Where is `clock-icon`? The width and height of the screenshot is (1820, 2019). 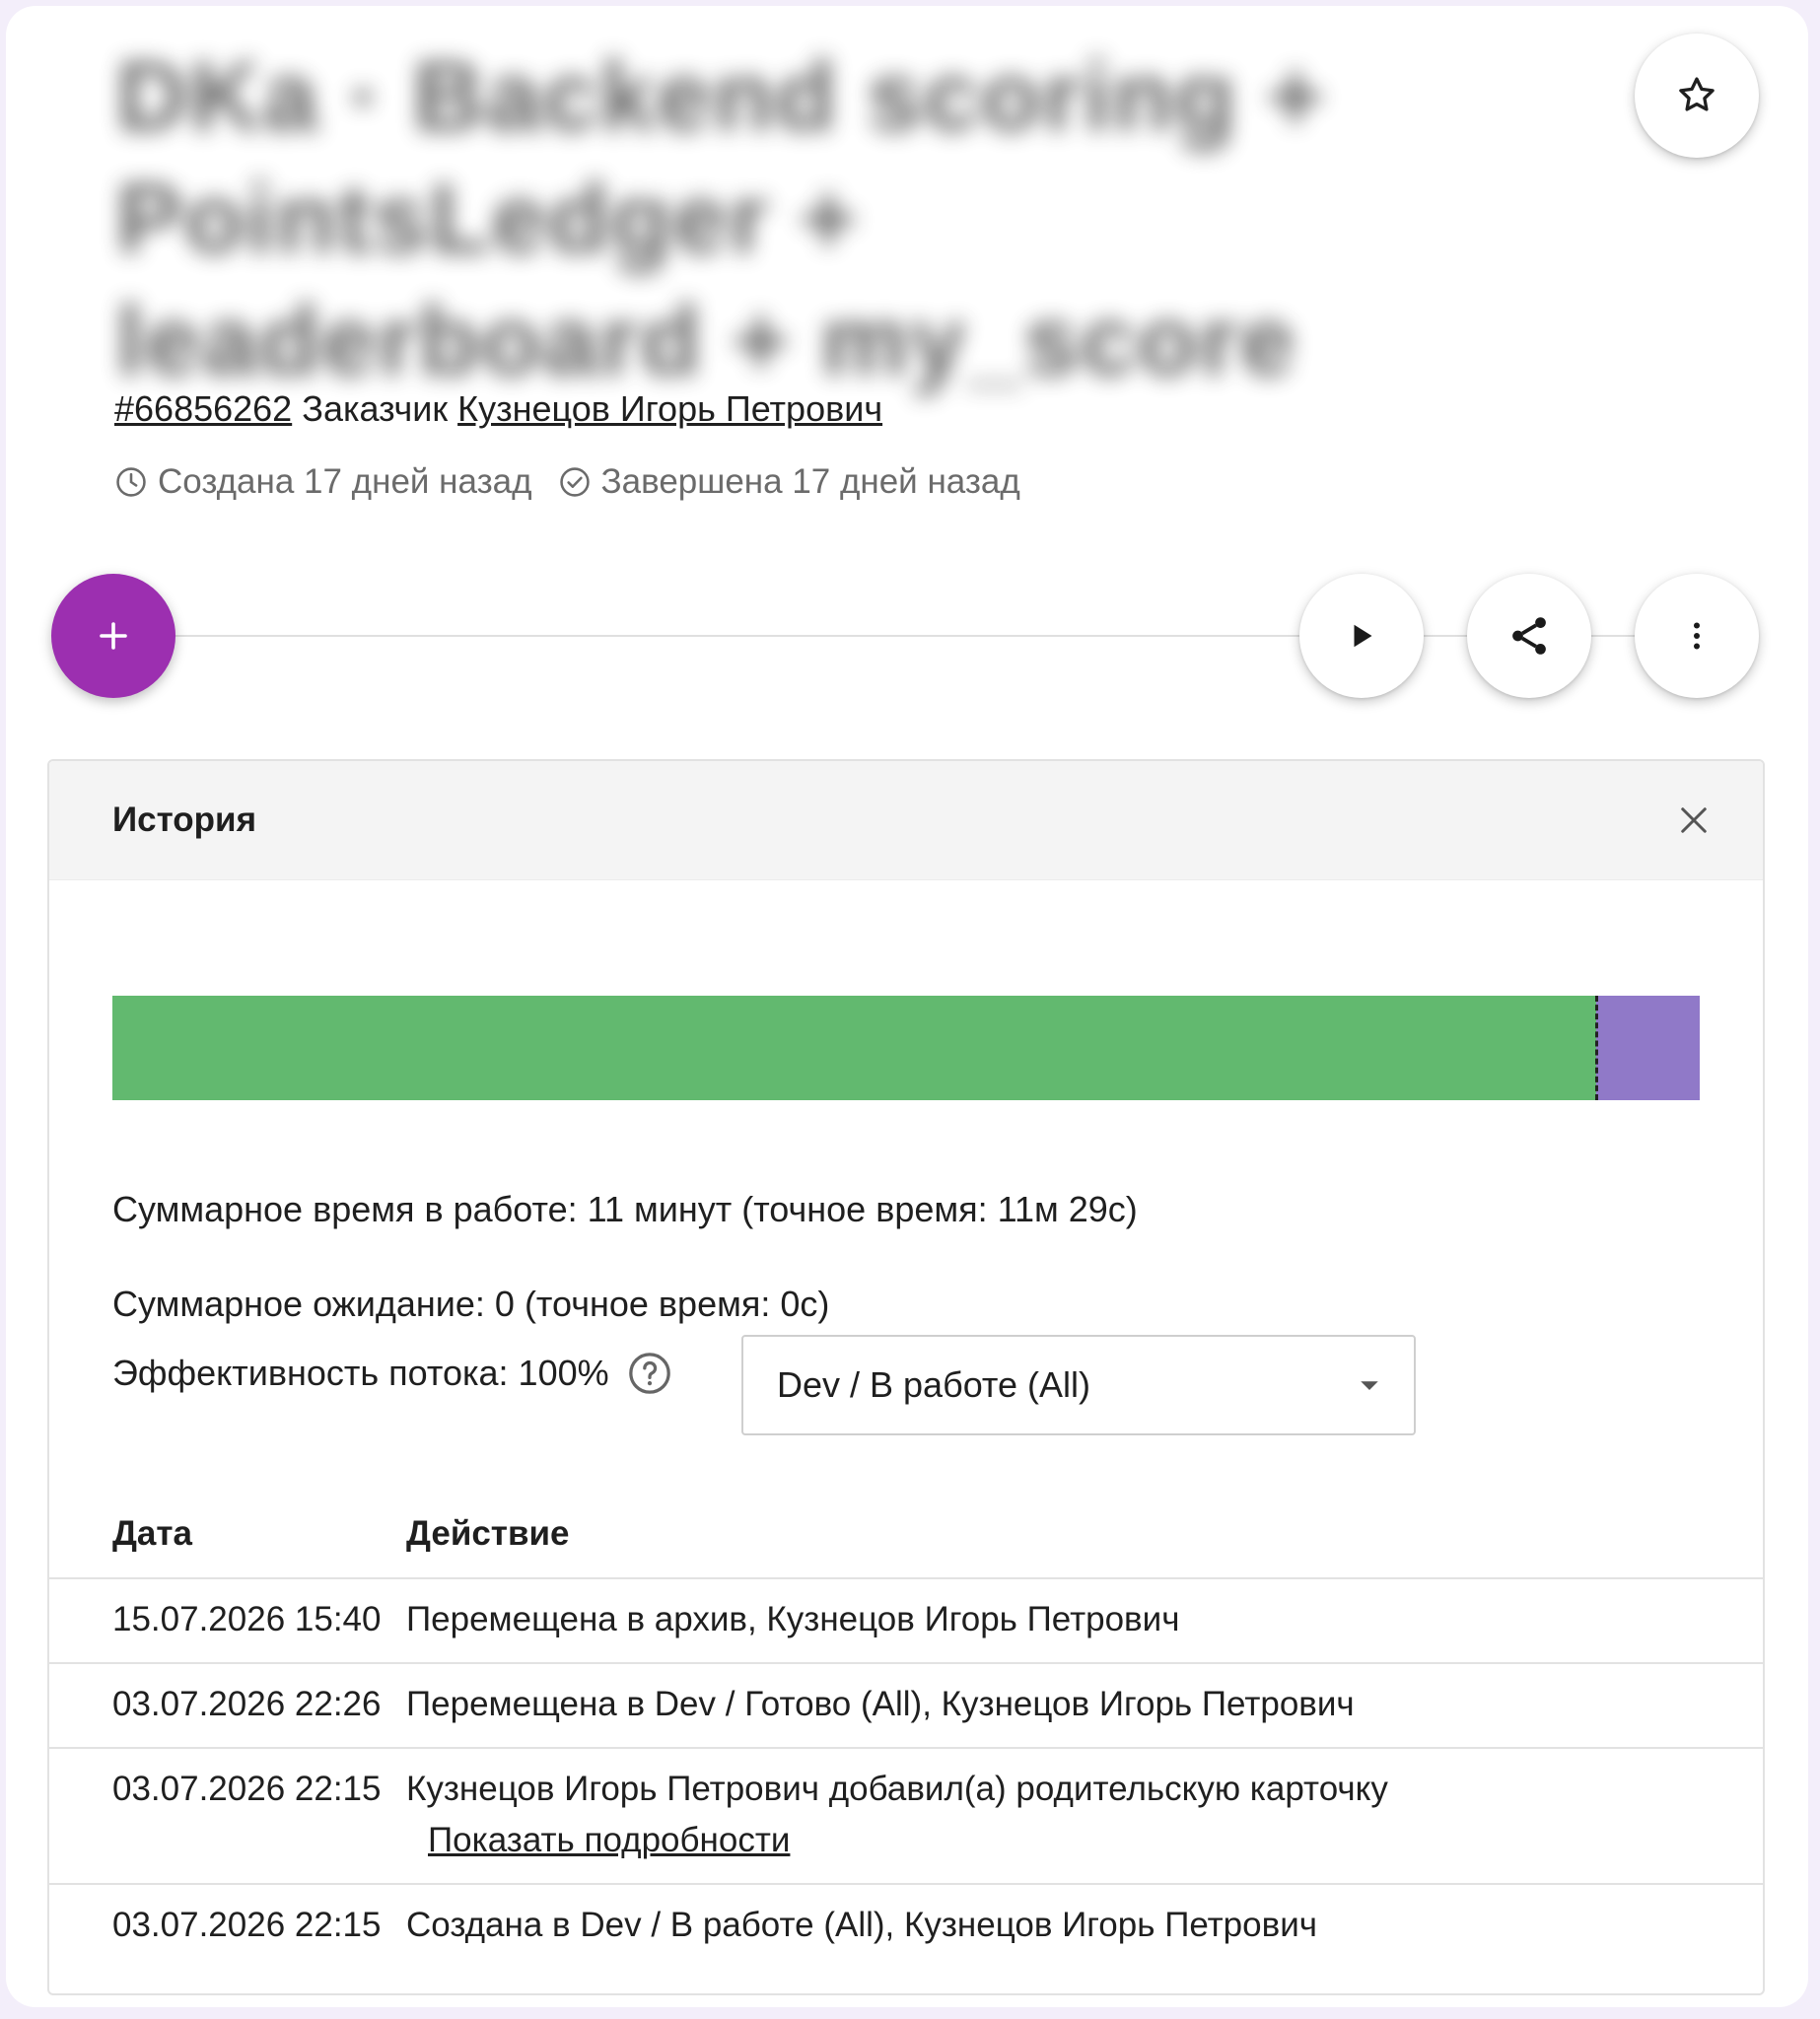
clock-icon is located at coordinates (131, 482).